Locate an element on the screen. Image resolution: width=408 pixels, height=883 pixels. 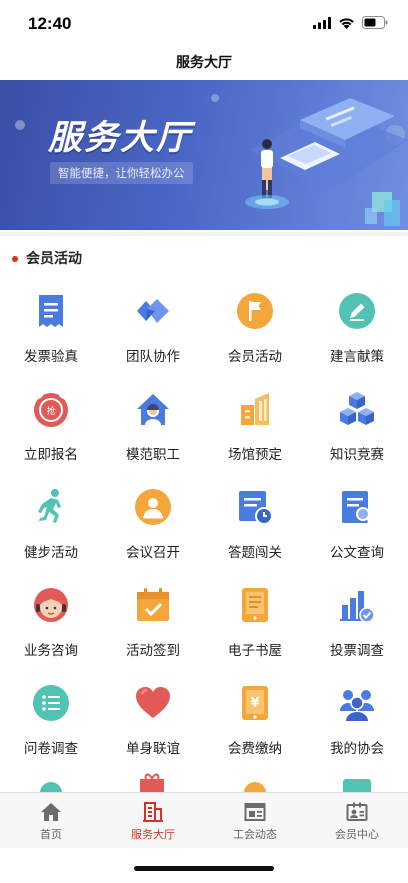
grid-item-label: 团队协作 is located at coordinates (153, 357).